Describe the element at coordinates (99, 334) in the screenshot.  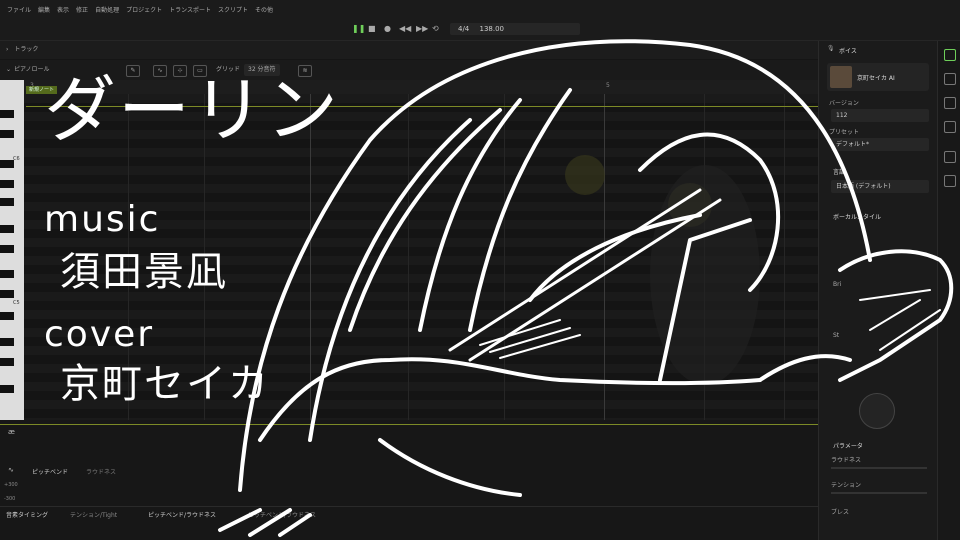
I see `cover-label: cover` at that location.